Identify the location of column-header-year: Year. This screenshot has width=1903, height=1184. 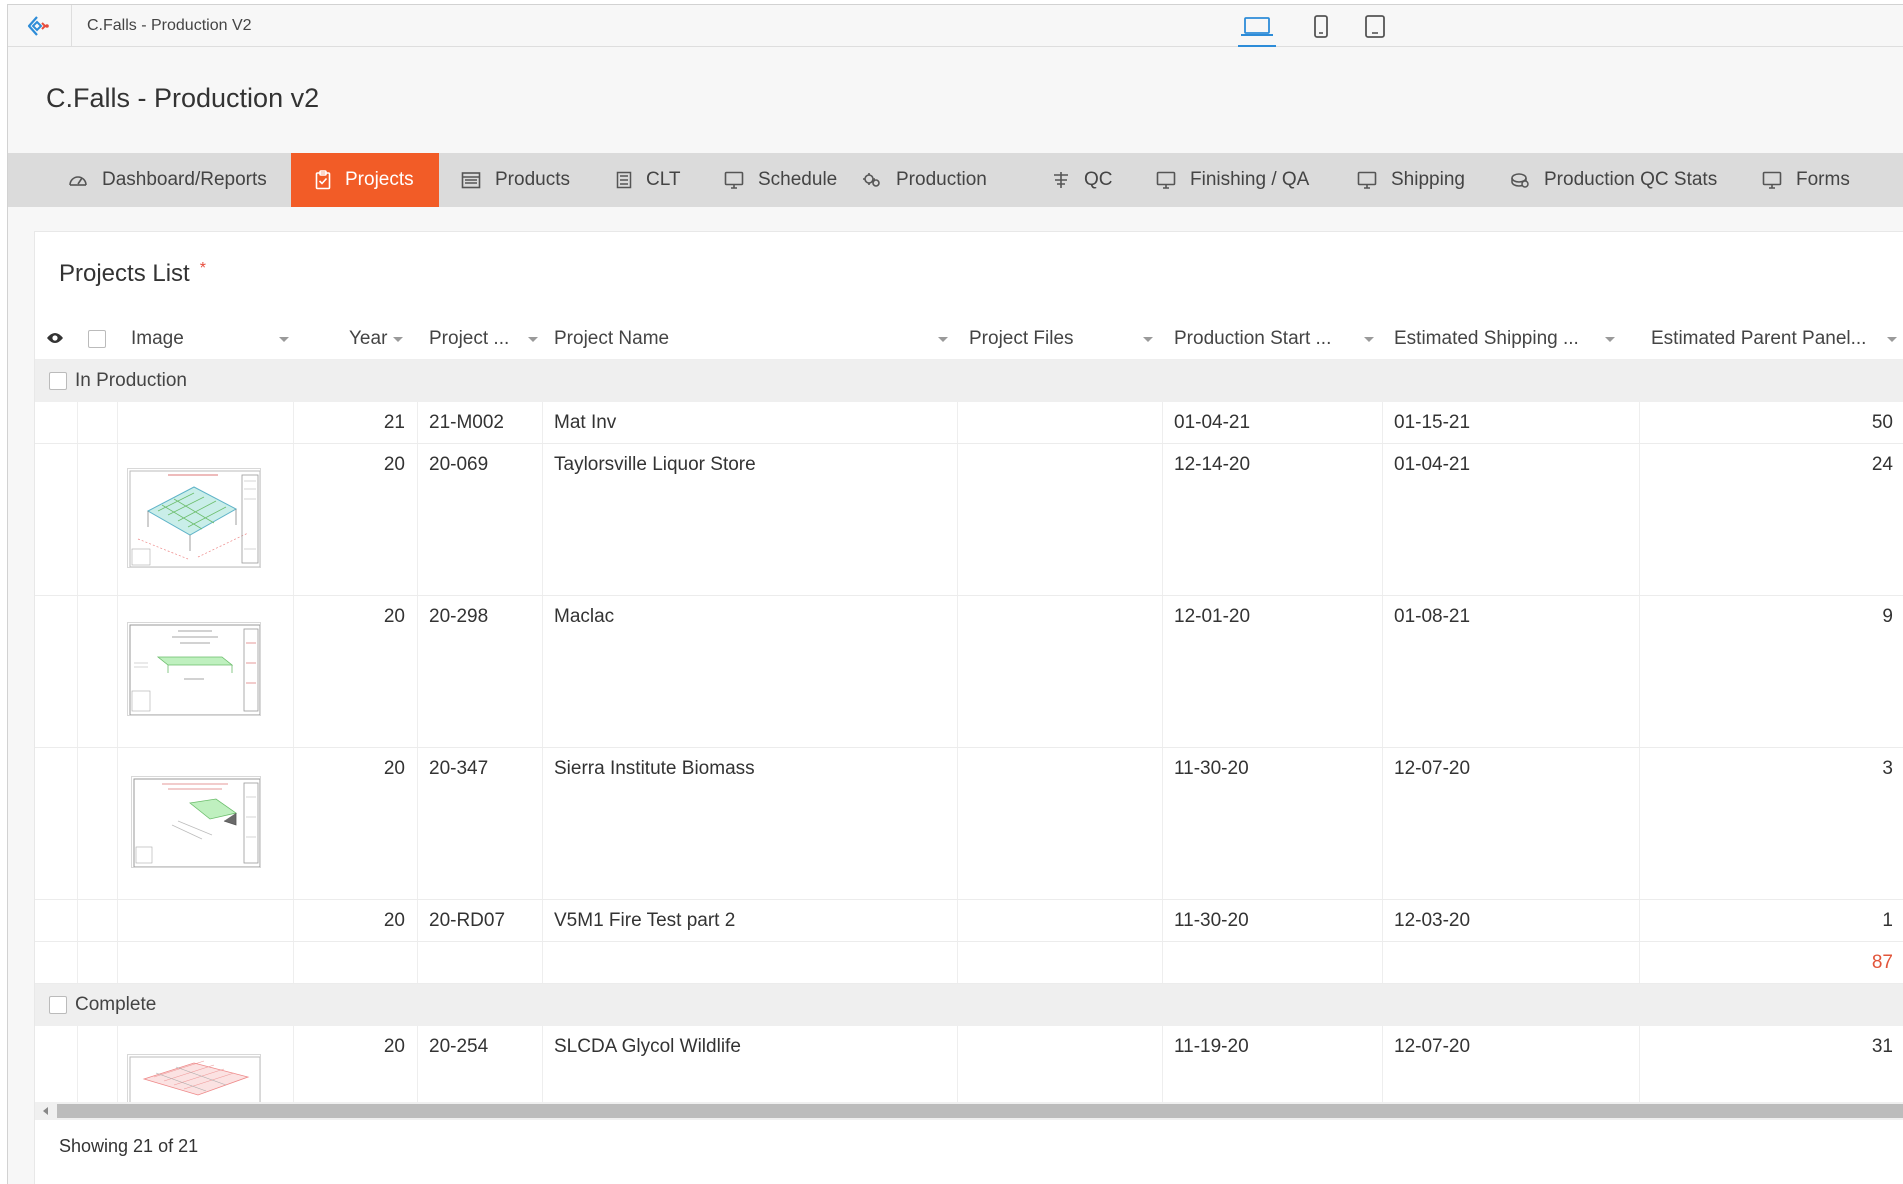
(368, 339).